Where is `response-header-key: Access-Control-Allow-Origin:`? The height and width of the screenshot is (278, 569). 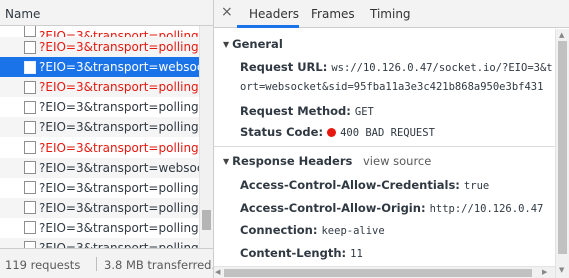 response-header-key: Access-Control-Allow-Origin: is located at coordinates (333, 207).